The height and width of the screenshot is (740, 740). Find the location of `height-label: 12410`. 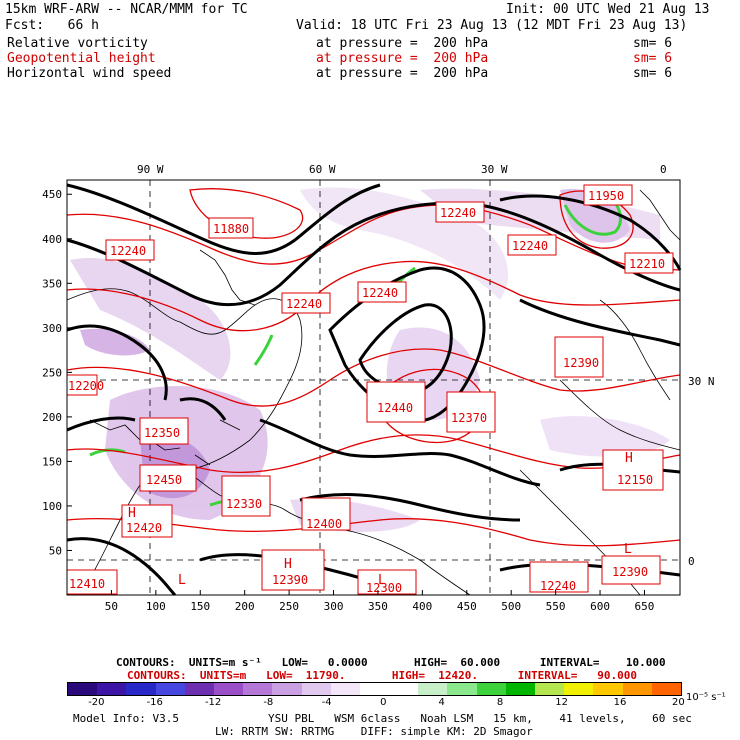

height-label: 12410 is located at coordinates (92, 582).